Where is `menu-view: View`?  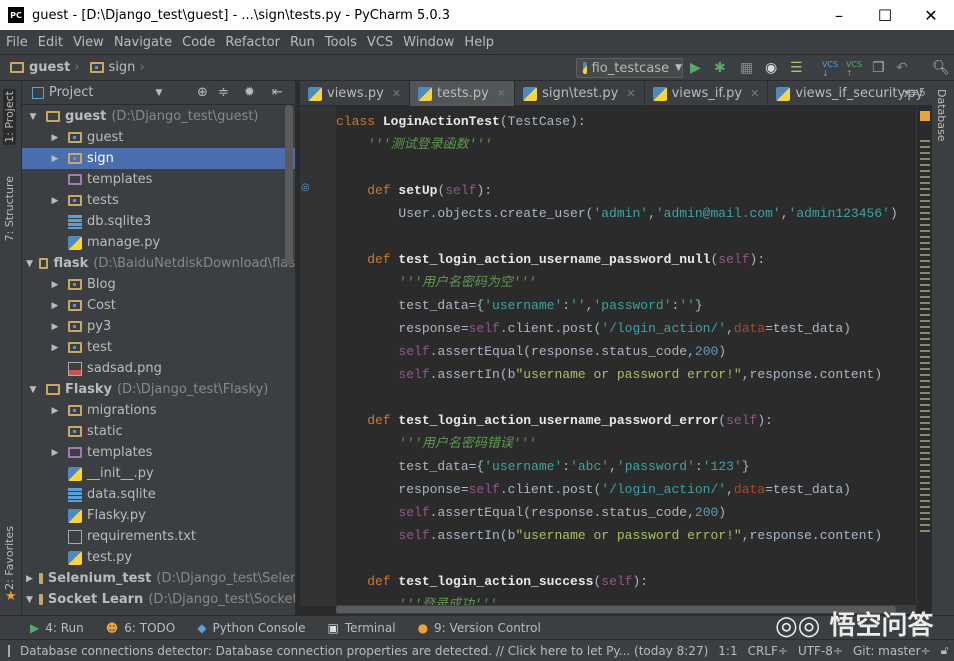 menu-view: View is located at coordinates (88, 42).